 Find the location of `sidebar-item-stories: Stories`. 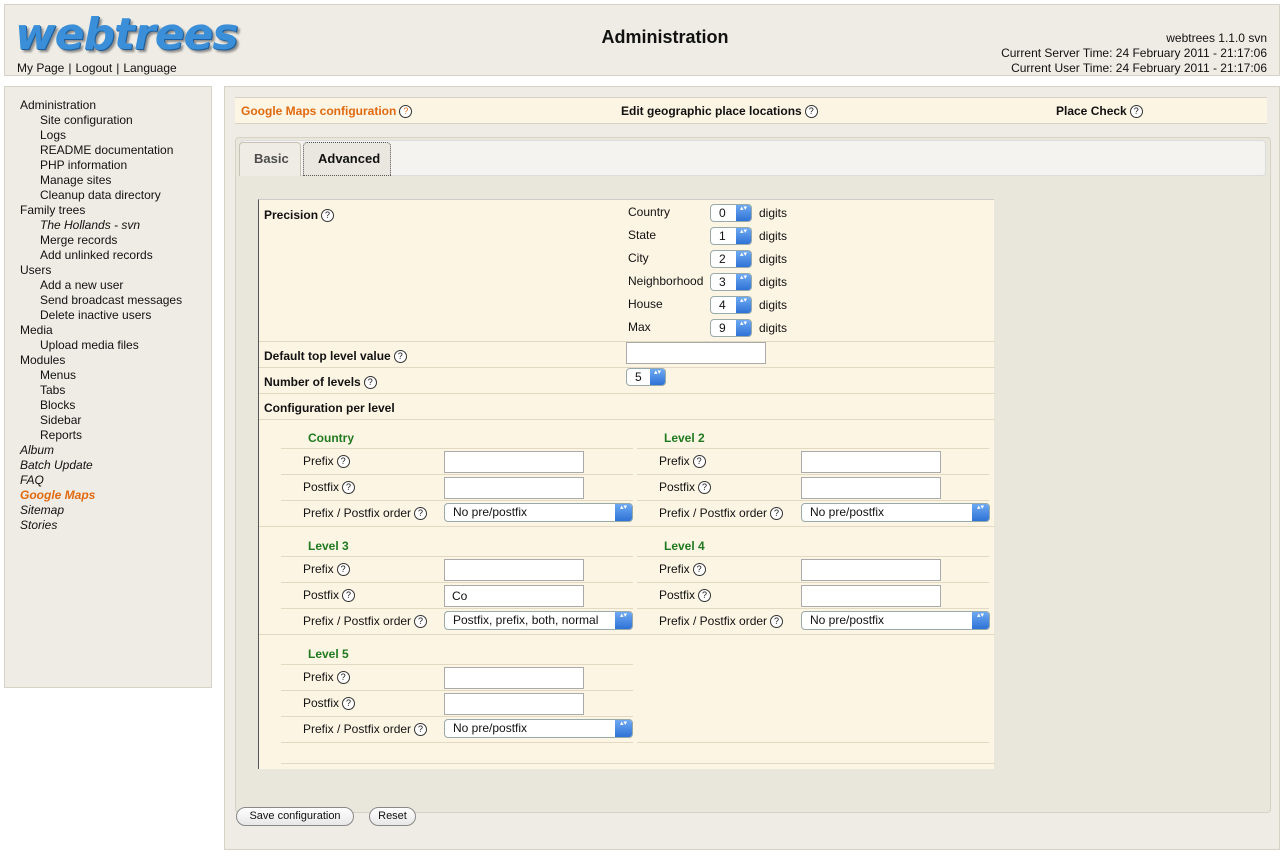

sidebar-item-stories: Stories is located at coordinates (115, 525).